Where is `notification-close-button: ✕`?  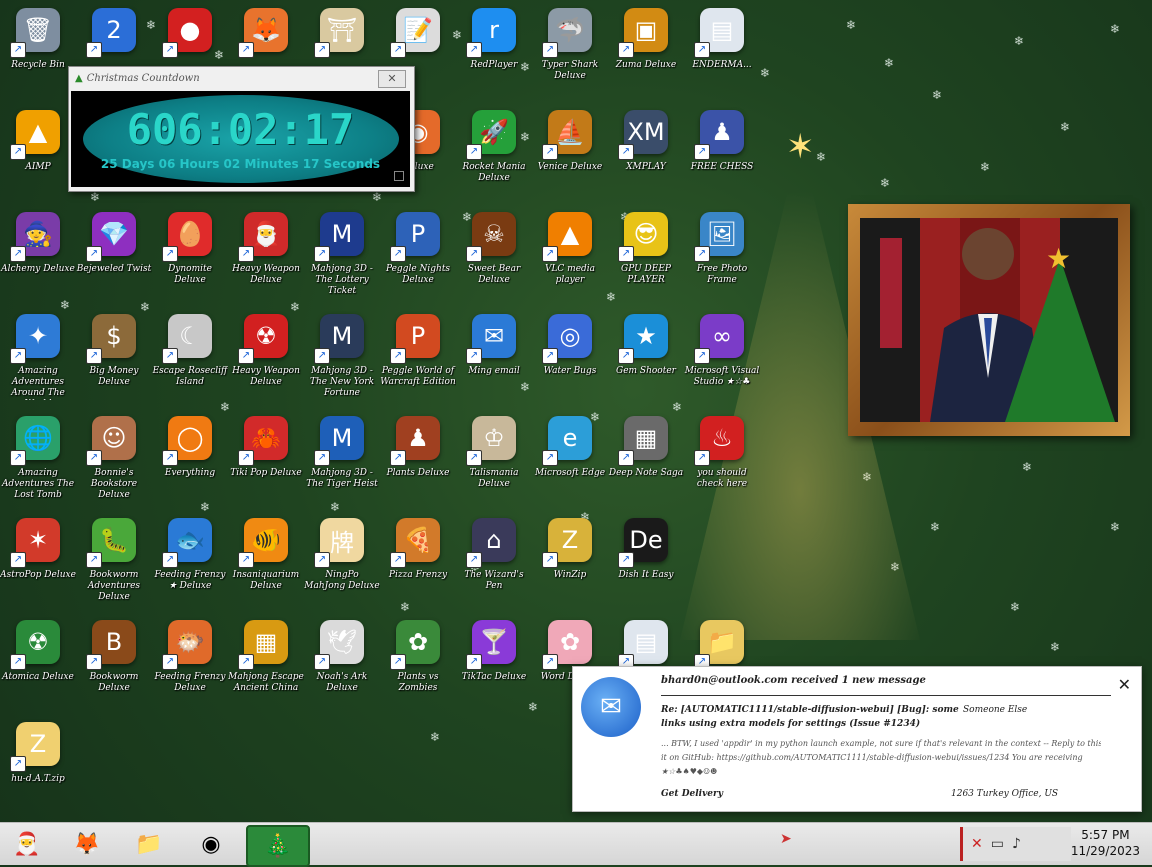 notification-close-button: ✕ is located at coordinates (1124, 684).